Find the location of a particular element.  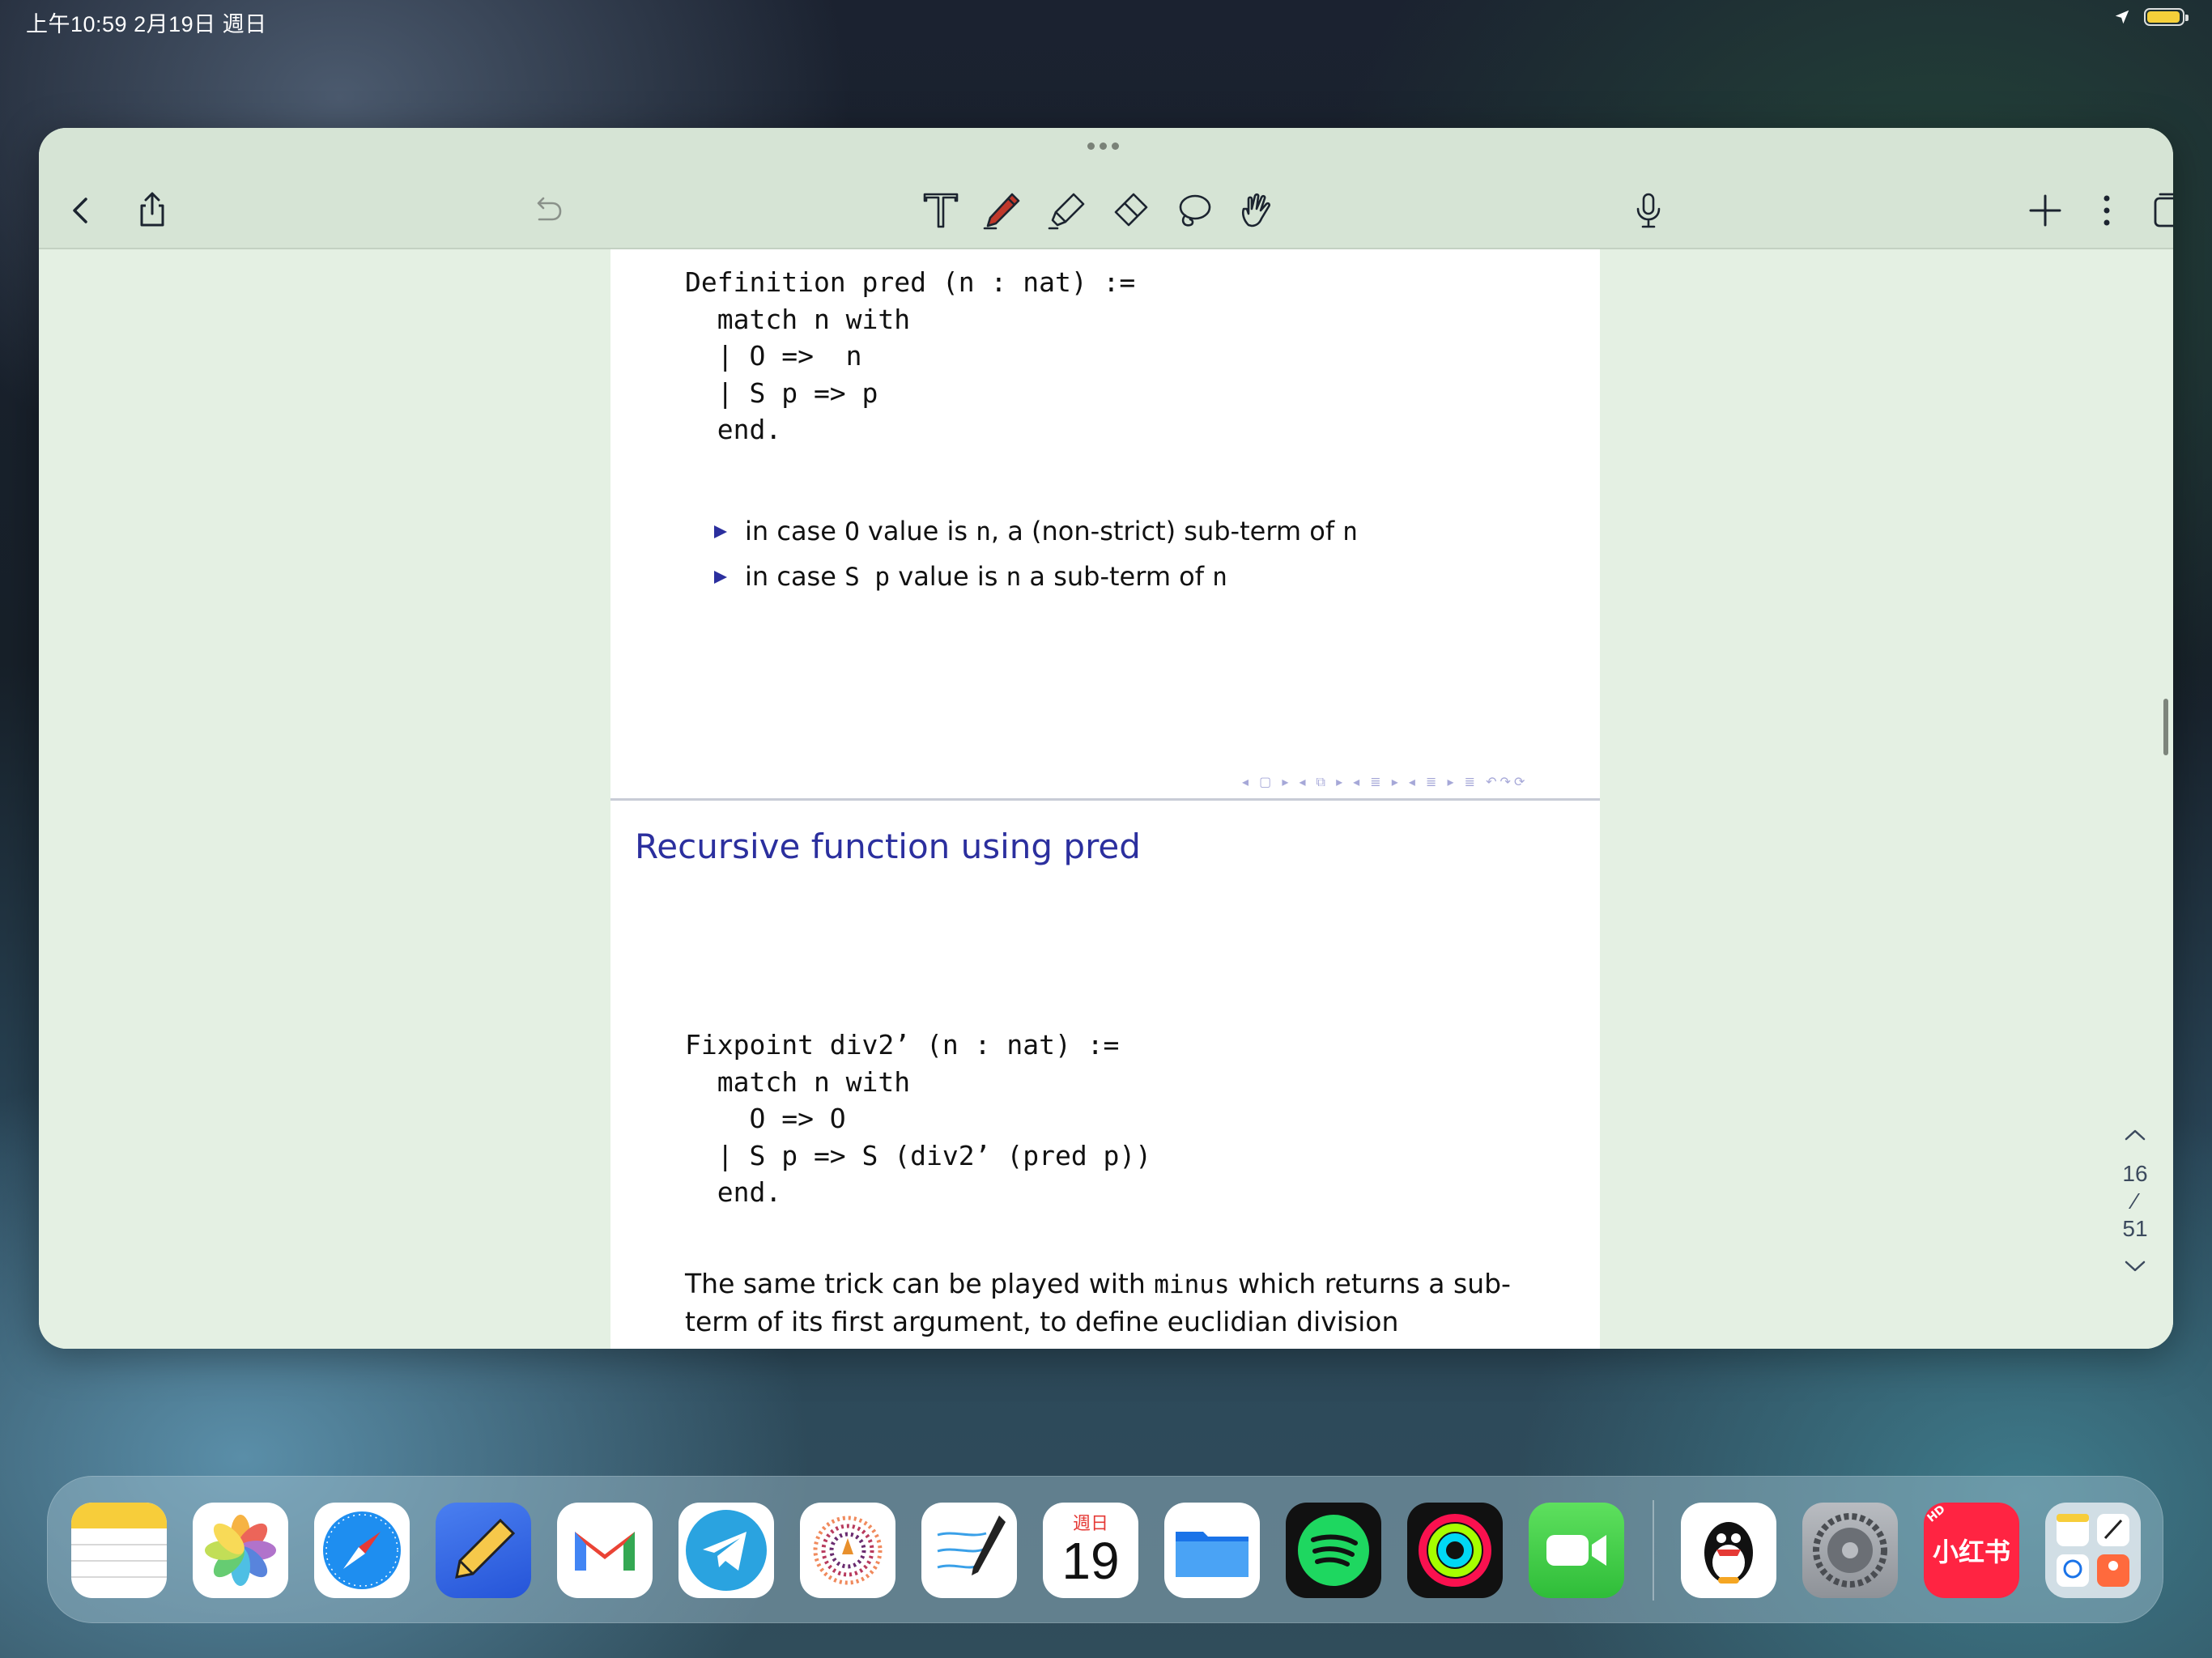

add-icon is located at coordinates (2045, 210).